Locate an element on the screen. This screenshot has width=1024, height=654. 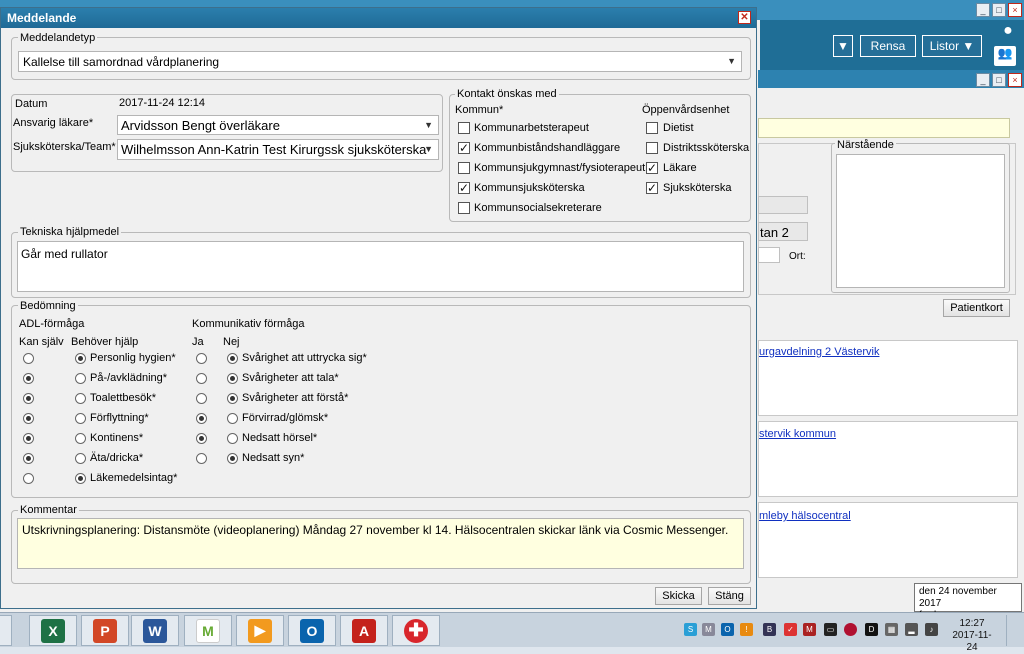
nej-label: Nej is located at coordinates (231, 342).